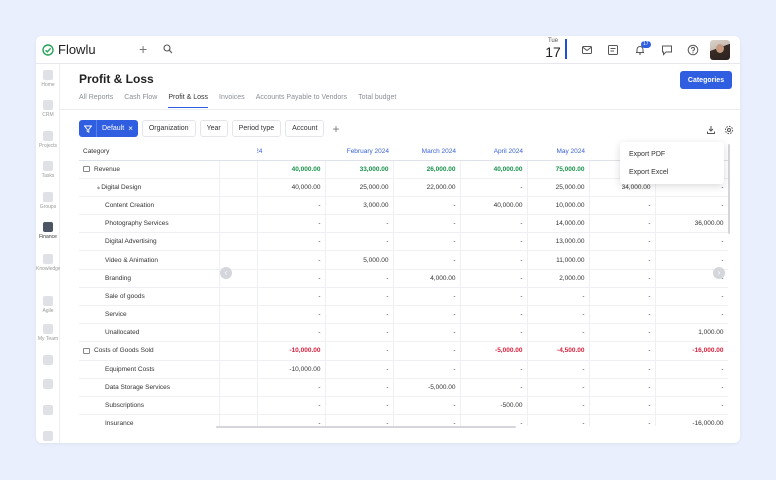 The width and height of the screenshot is (776, 480). I want to click on folder-icon, so click(86, 350).